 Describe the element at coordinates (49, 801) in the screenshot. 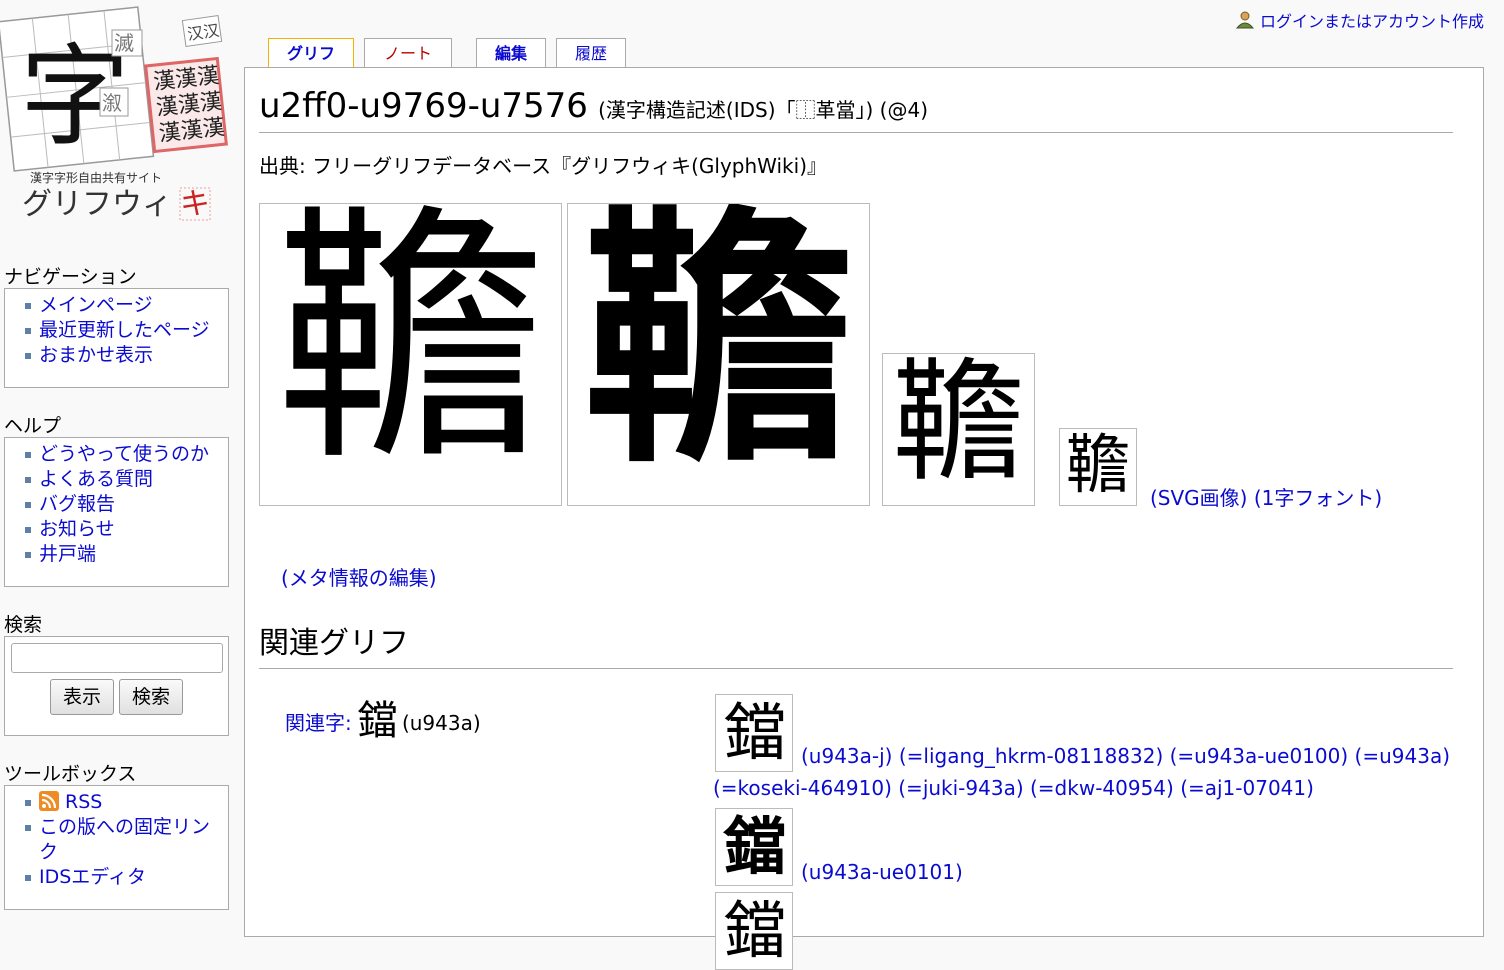

I see `rss-icon` at that location.